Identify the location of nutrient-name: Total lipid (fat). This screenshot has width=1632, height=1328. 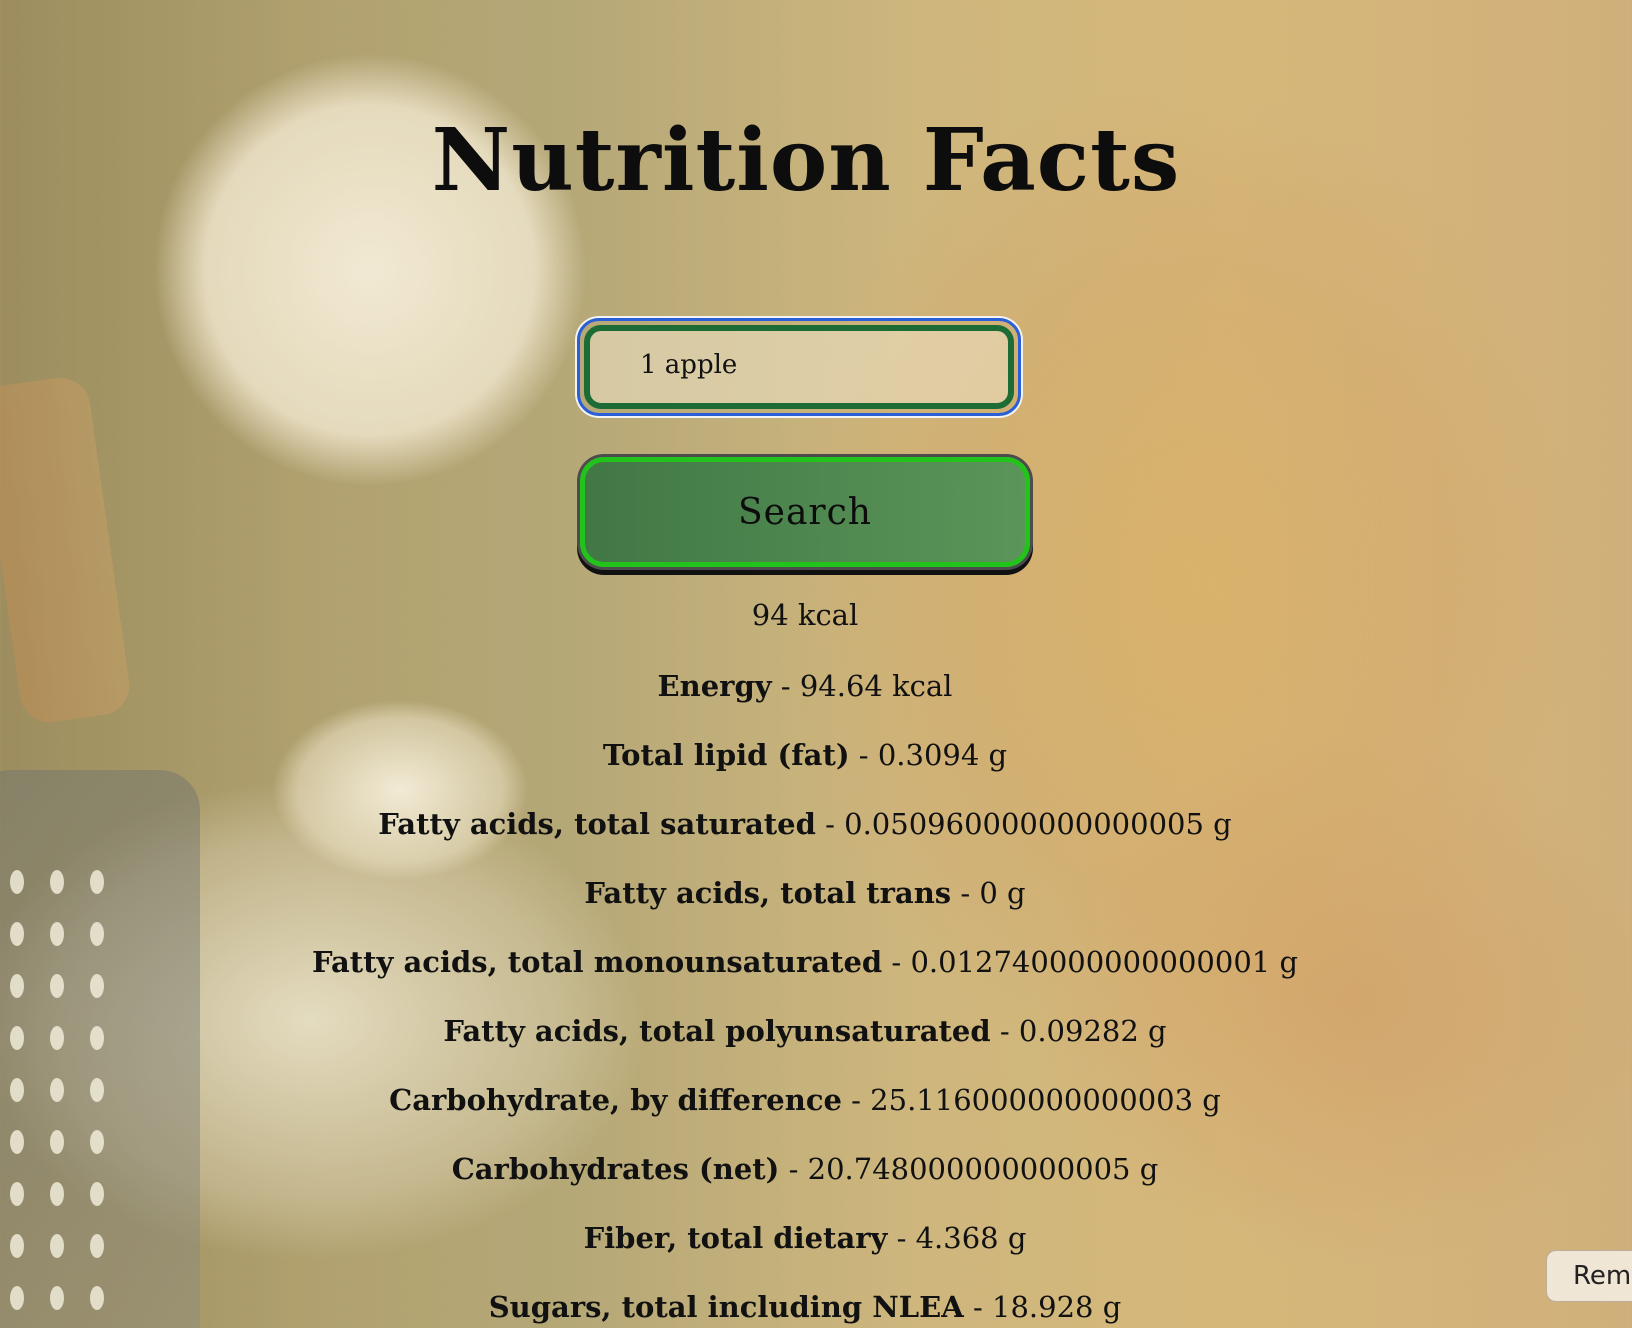
(726, 755).